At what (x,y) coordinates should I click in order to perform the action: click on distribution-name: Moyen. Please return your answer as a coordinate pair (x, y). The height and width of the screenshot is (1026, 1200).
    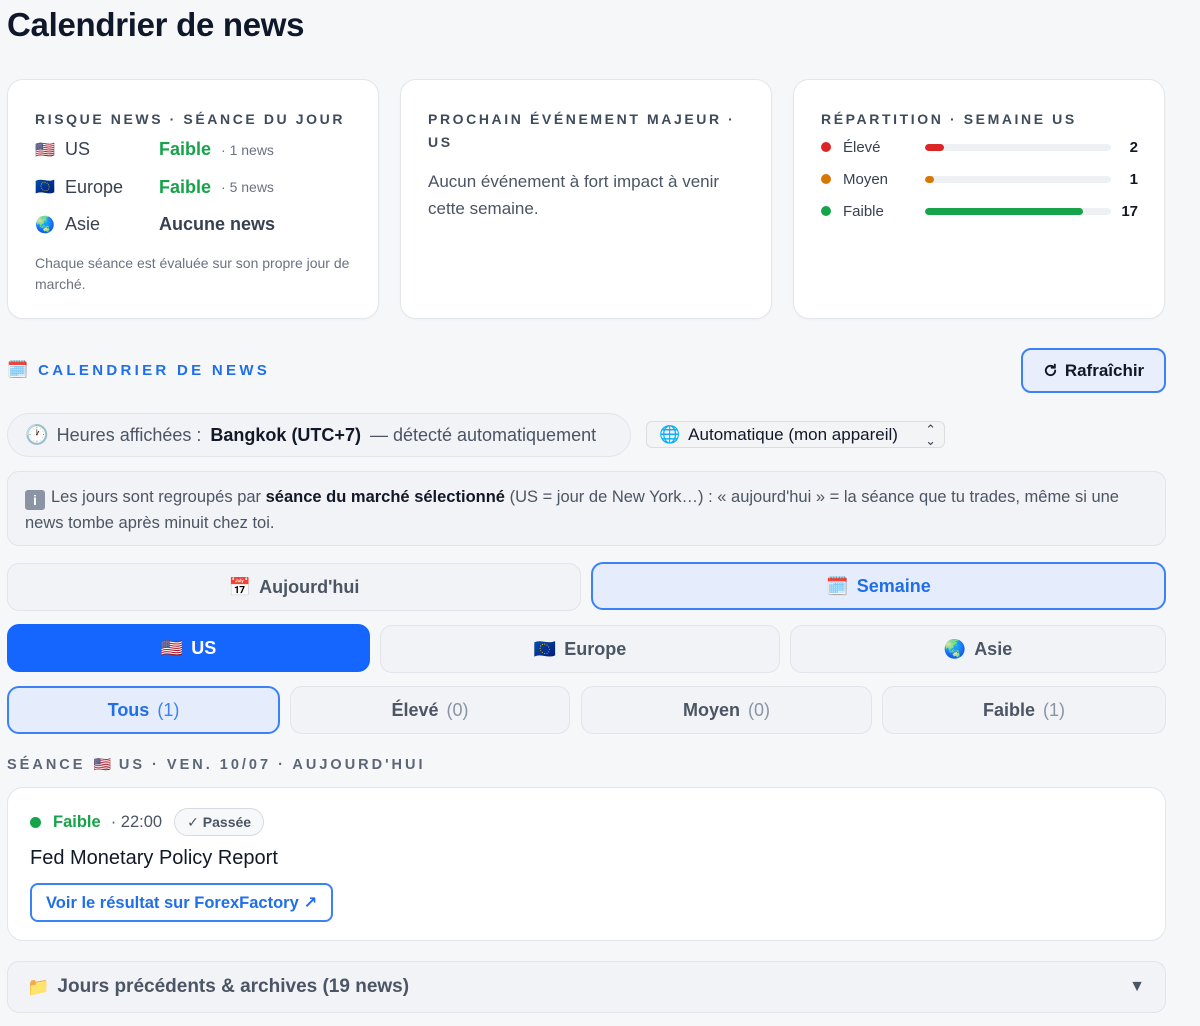
    Looking at the image, I should click on (866, 179).